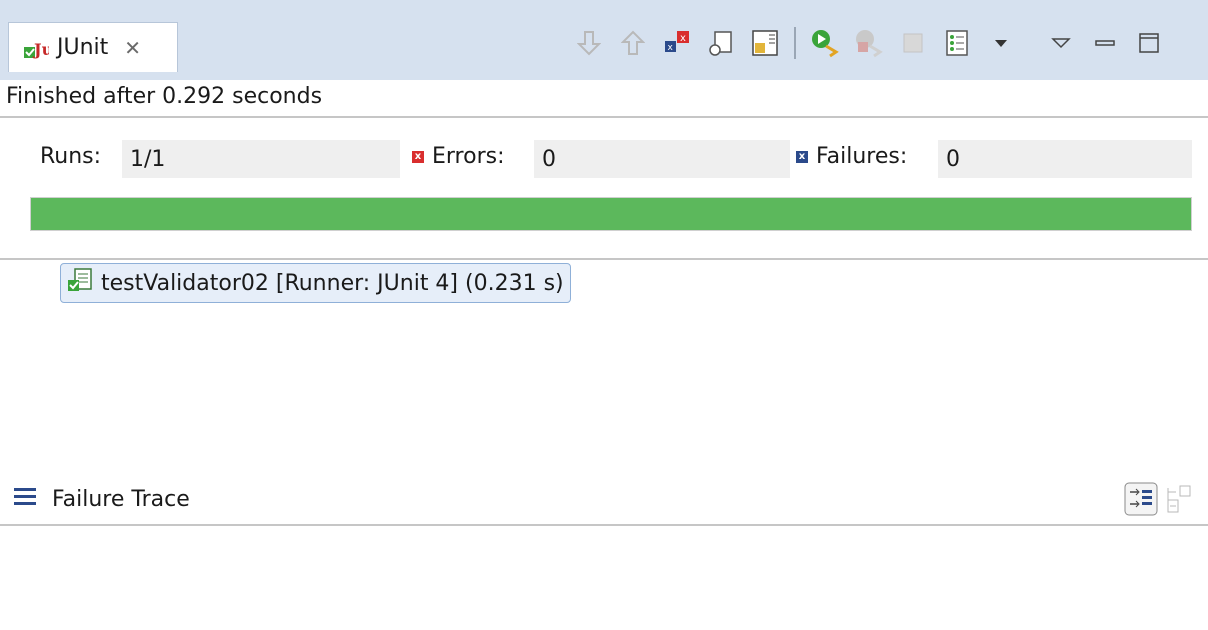 The height and width of the screenshot is (630, 1208). I want to click on tab-title: JUnit, so click(83, 47).